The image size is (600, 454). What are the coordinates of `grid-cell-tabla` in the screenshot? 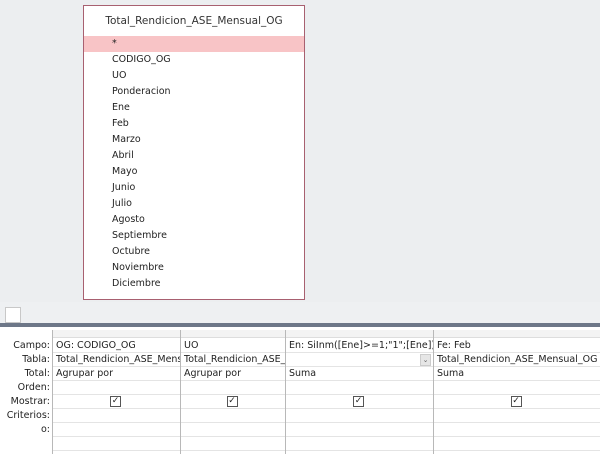 It's located at (359, 360).